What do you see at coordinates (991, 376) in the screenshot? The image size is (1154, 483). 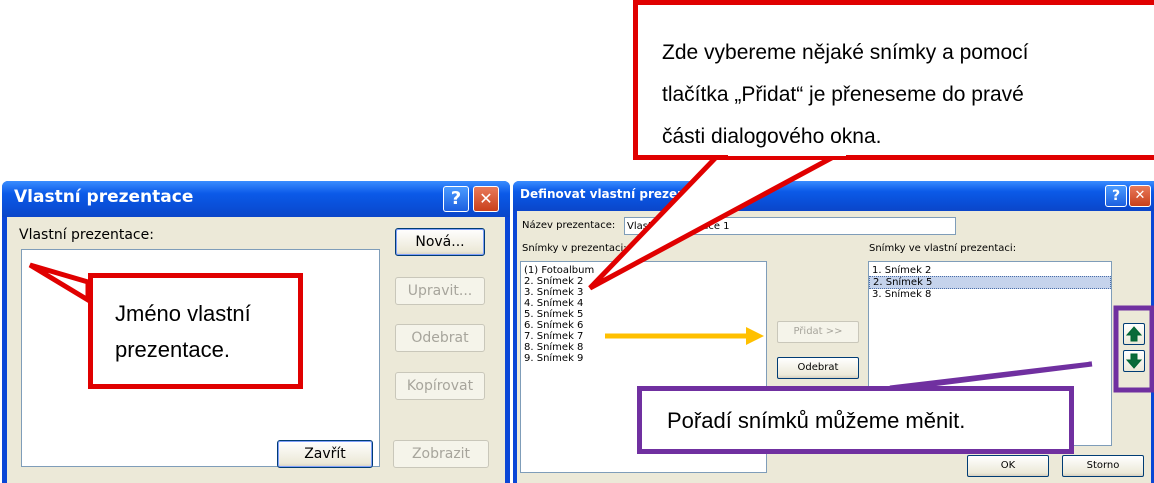 I see `bottom-callout-pointer` at bounding box center [991, 376].